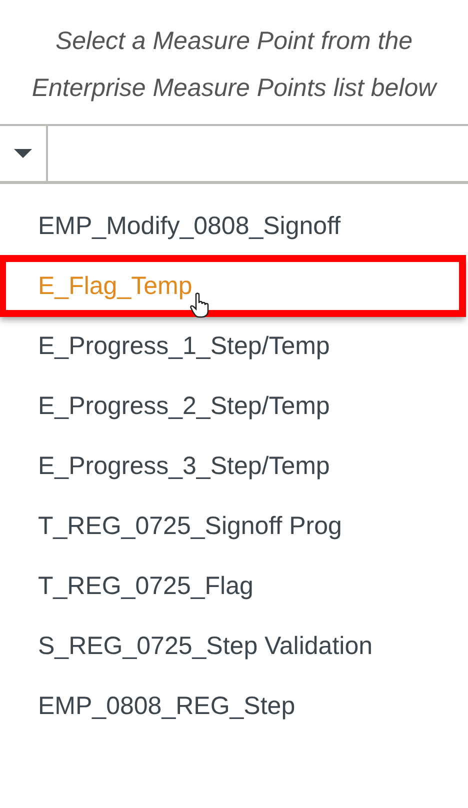 Image resolution: width=468 pixels, height=808 pixels. I want to click on measure-point-item: E_Progress_1_Step/Temp, so click(234, 346).